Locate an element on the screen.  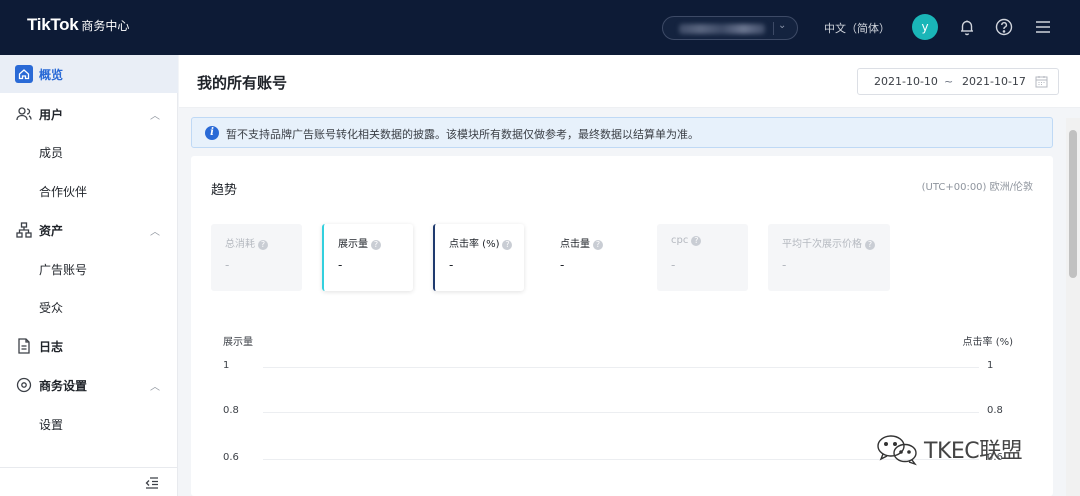
sidebar-item-label: 日志 is located at coordinates (51, 346).